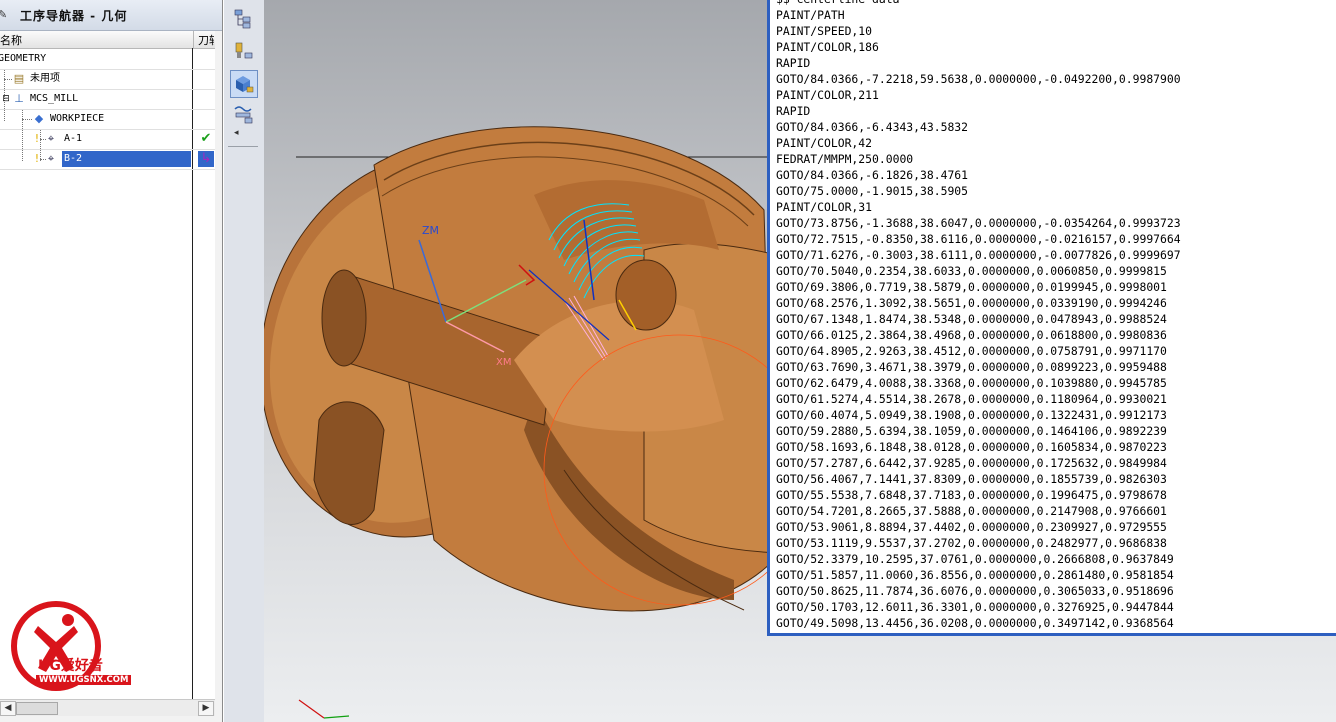  I want to click on toolbar-expand-arrow-icon: ◂, so click(236, 133).